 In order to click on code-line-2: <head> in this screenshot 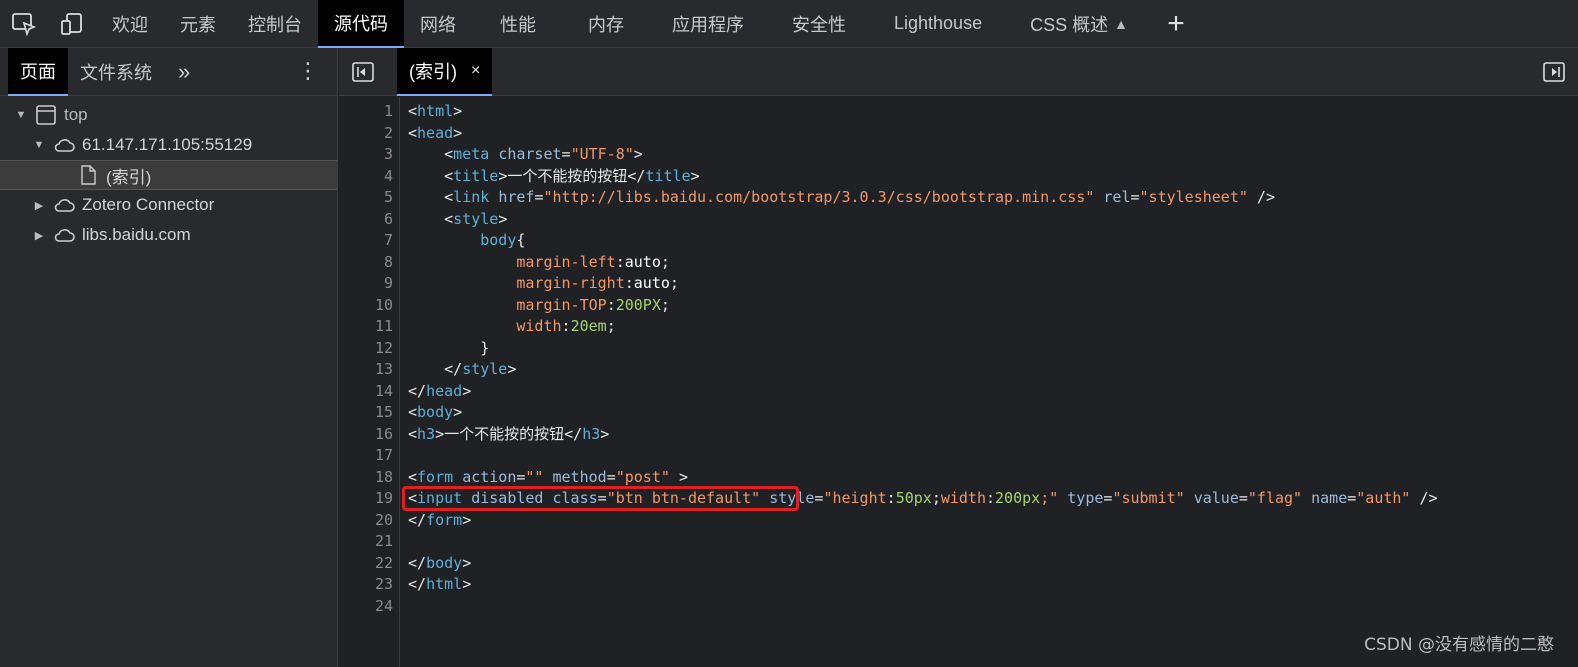, I will do `click(435, 132)`.